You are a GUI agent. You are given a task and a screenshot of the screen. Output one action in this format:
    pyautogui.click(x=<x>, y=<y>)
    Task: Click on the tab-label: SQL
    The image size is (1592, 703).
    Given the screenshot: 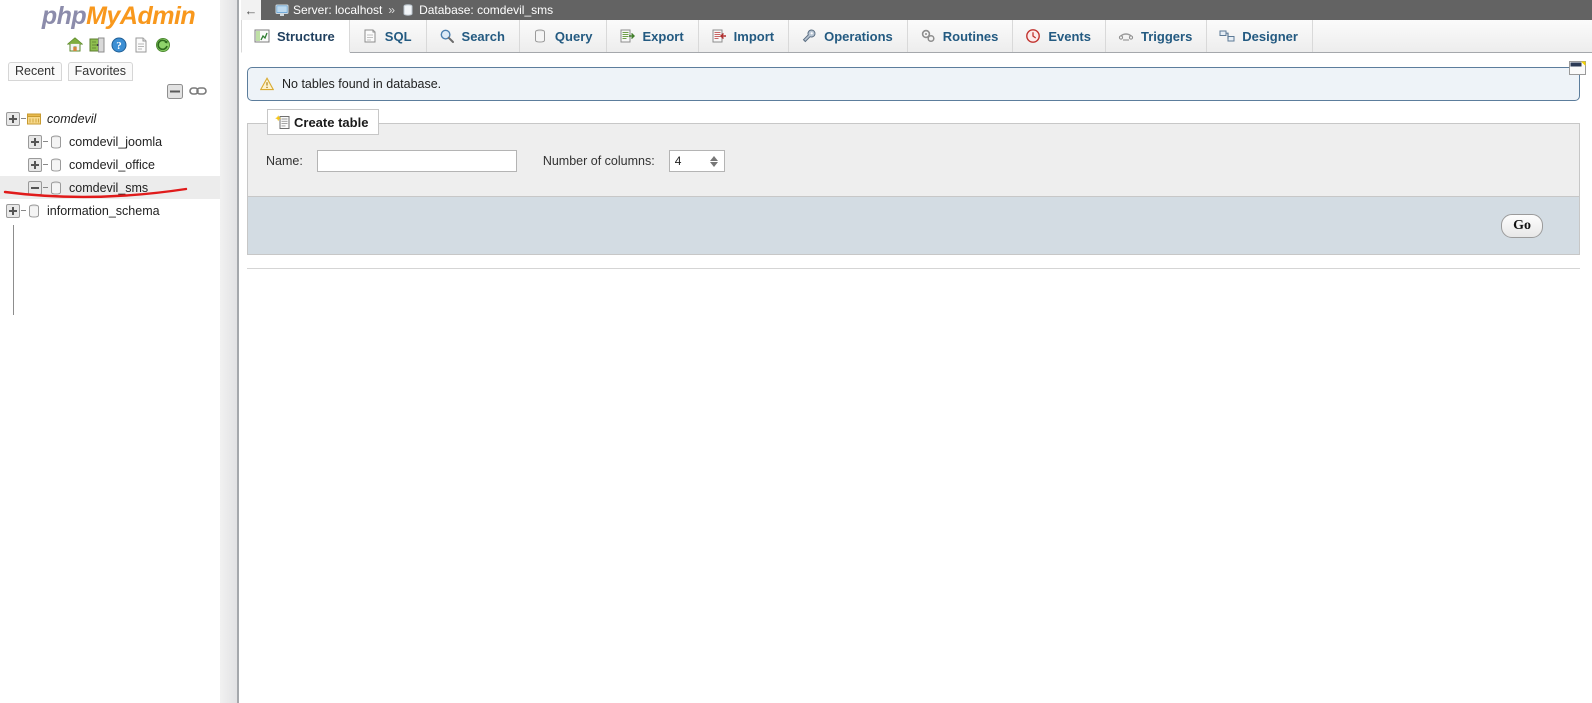 What is the action you would take?
    pyautogui.click(x=398, y=36)
    